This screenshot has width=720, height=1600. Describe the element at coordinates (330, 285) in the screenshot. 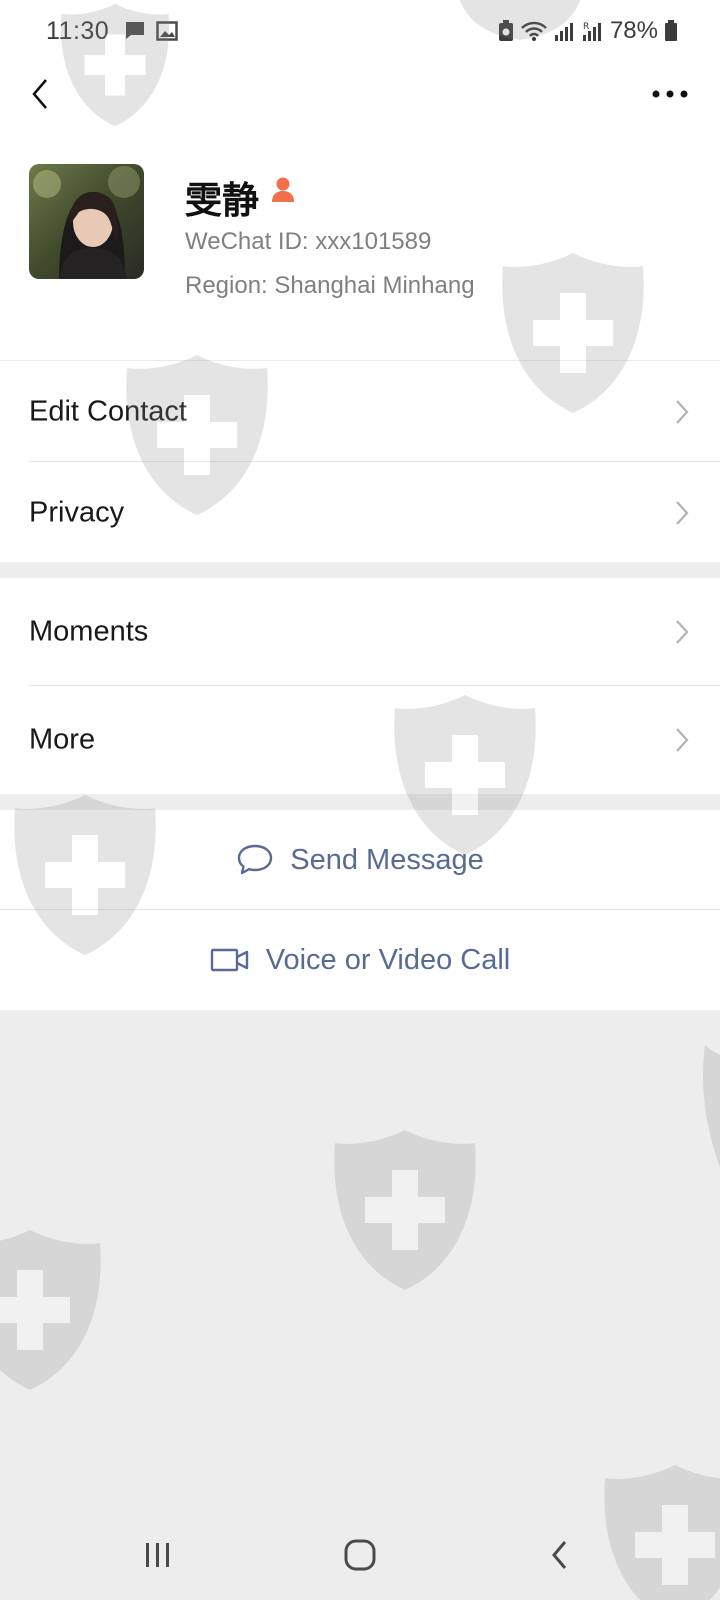

I see `region: Region: Shanghai Minhang` at that location.